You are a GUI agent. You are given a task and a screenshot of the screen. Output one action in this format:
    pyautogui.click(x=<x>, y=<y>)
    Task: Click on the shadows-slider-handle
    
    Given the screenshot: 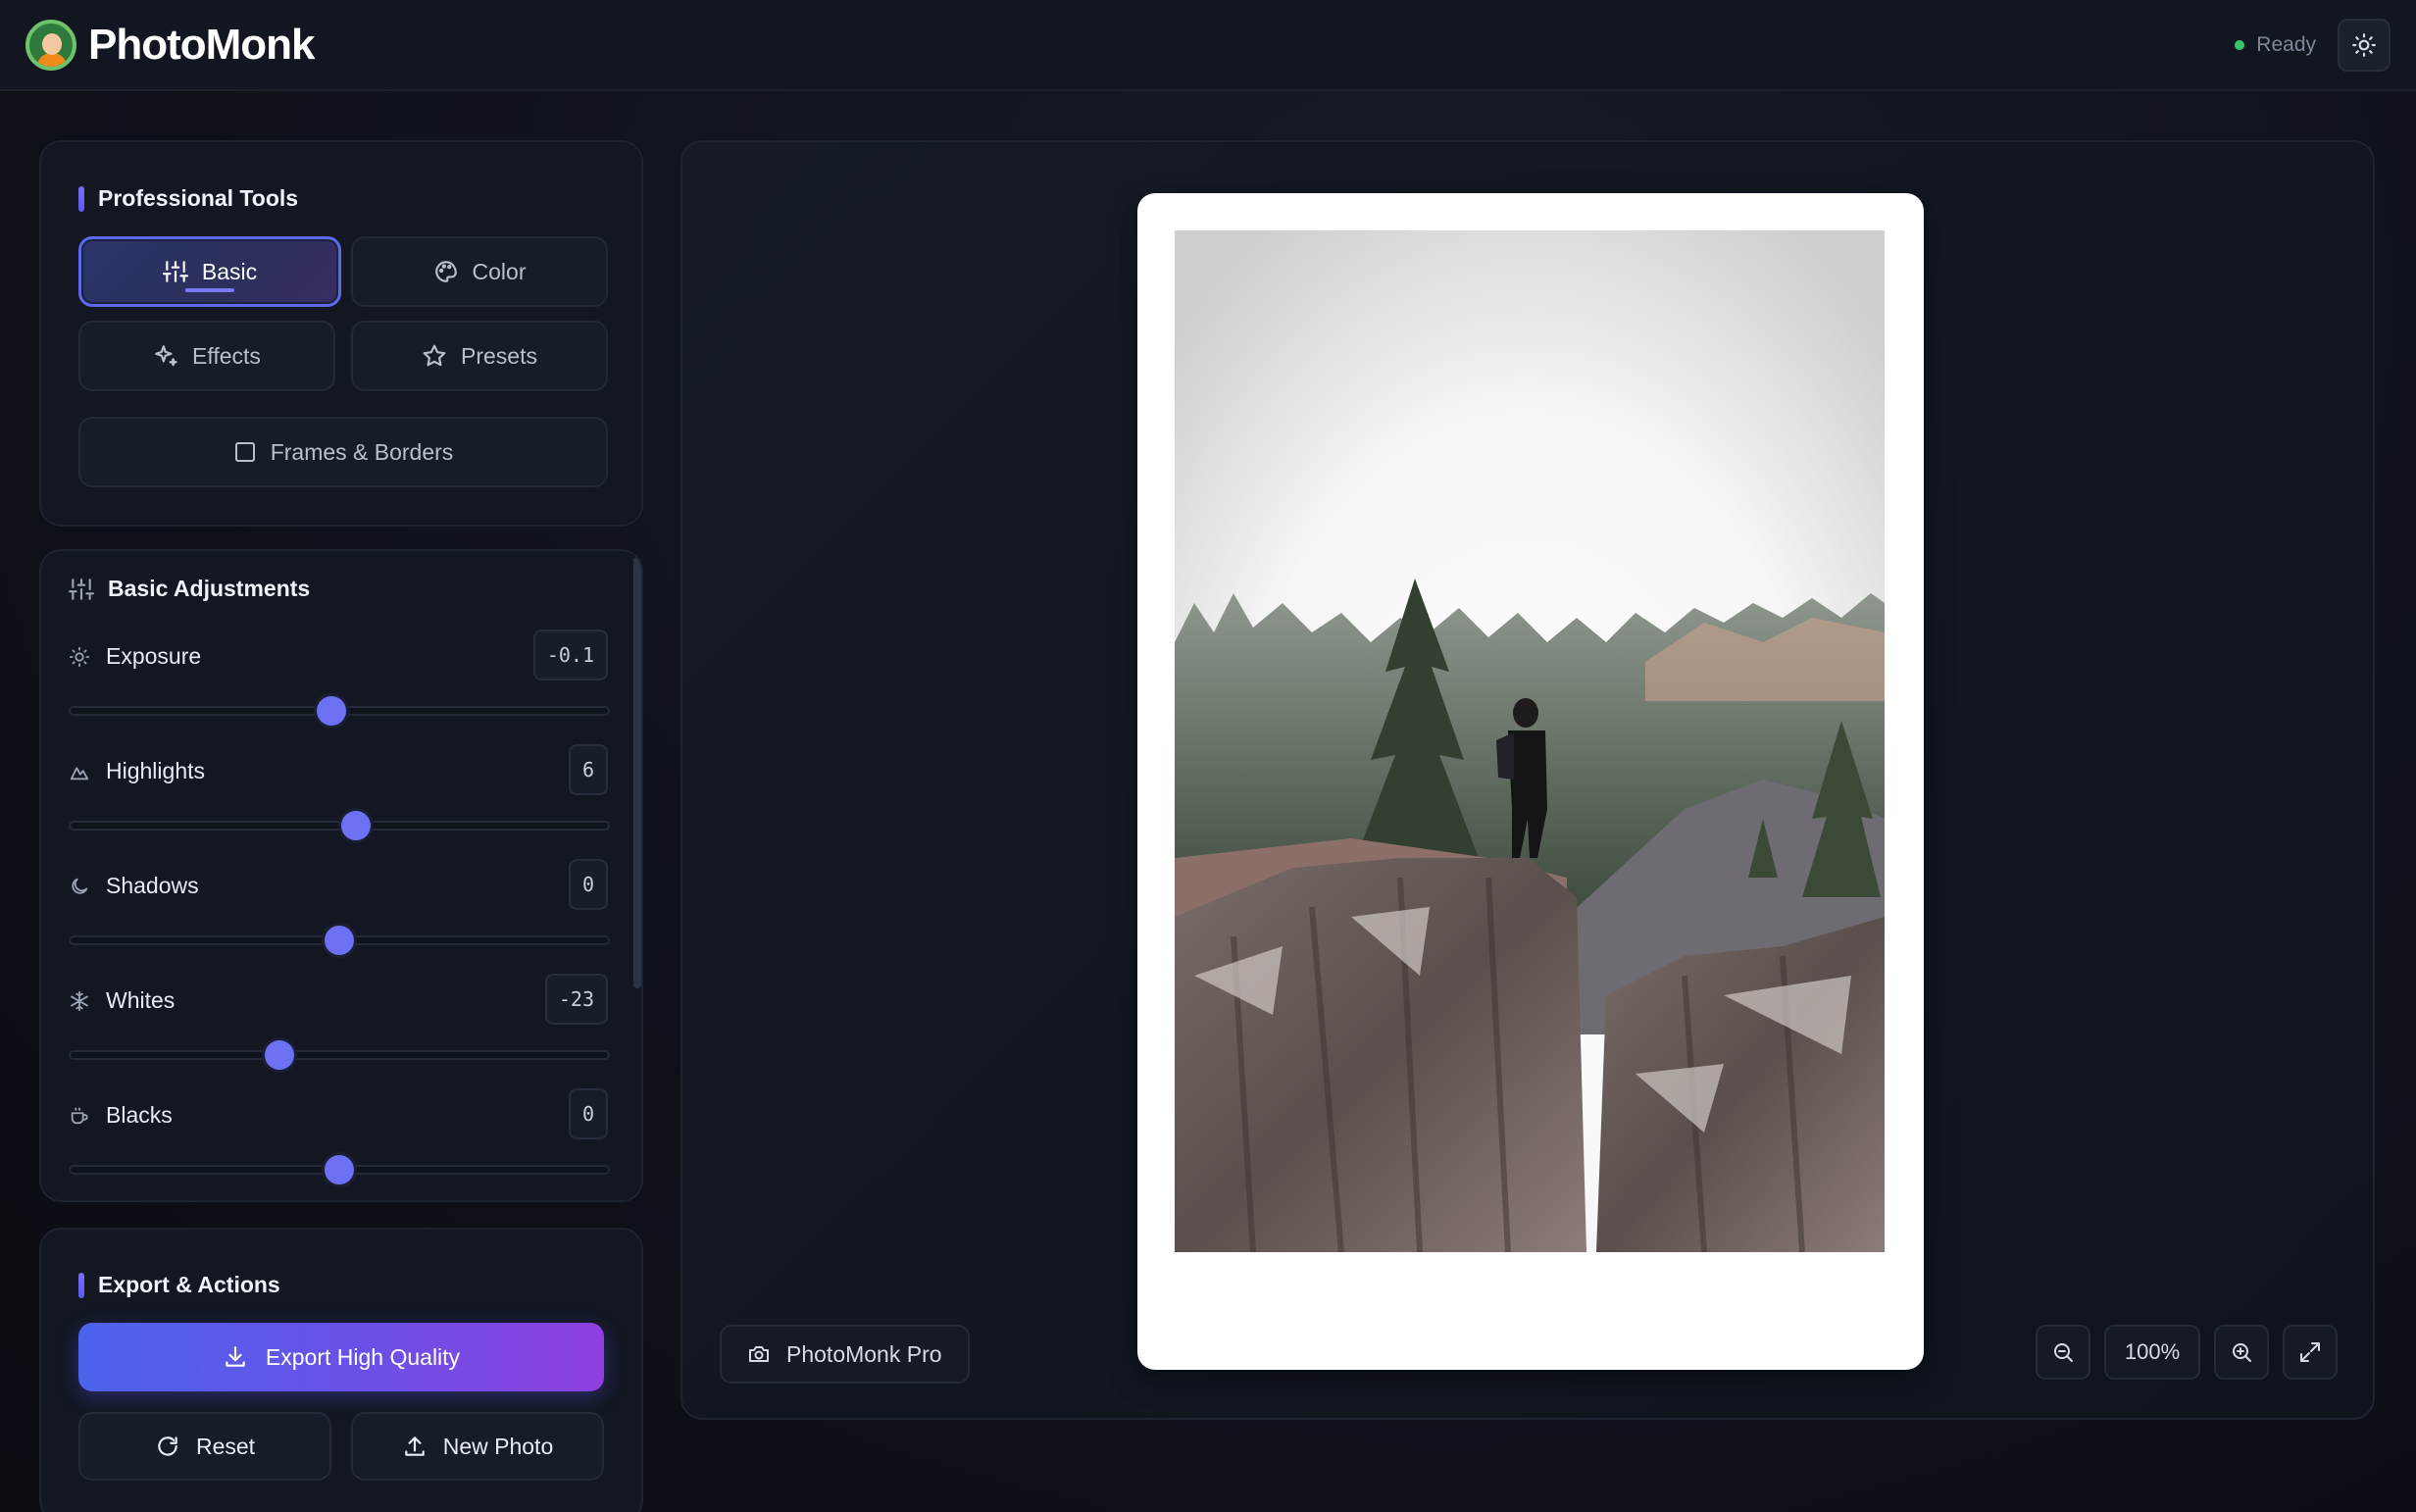 What is the action you would take?
    pyautogui.click(x=340, y=940)
    